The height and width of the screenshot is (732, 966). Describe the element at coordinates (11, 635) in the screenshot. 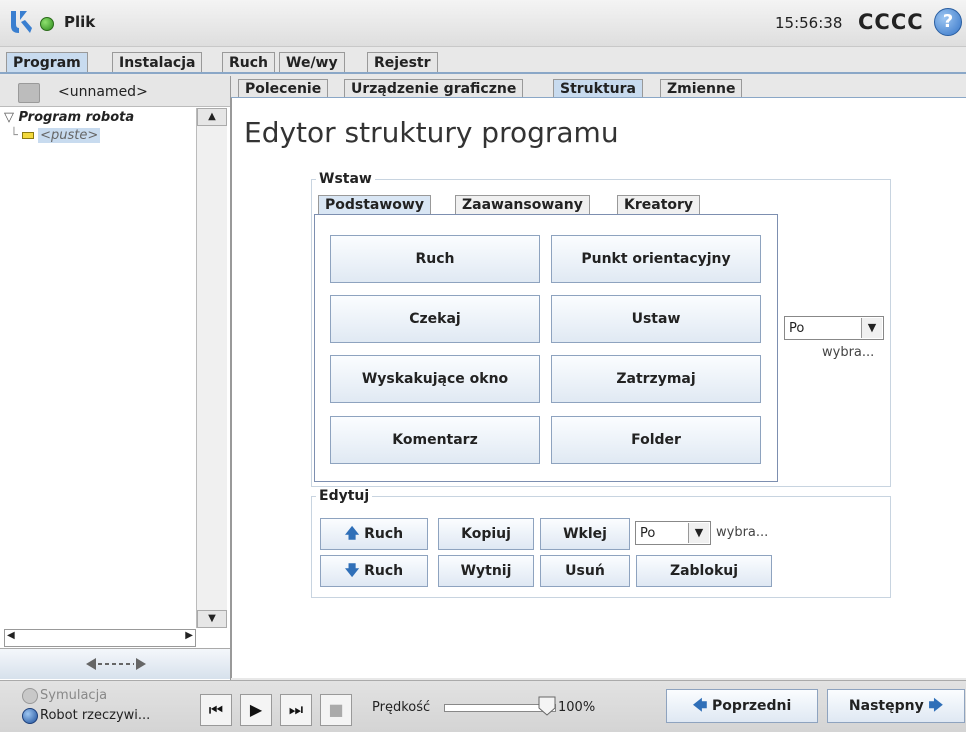

I see `scroll-left-icon: ◀` at that location.